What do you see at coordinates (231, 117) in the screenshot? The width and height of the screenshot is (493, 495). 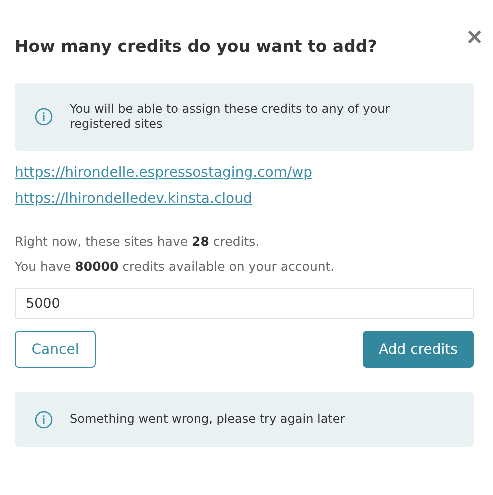 I see `notice-text: You will be able to assign these credits to any of your registered sites` at bounding box center [231, 117].